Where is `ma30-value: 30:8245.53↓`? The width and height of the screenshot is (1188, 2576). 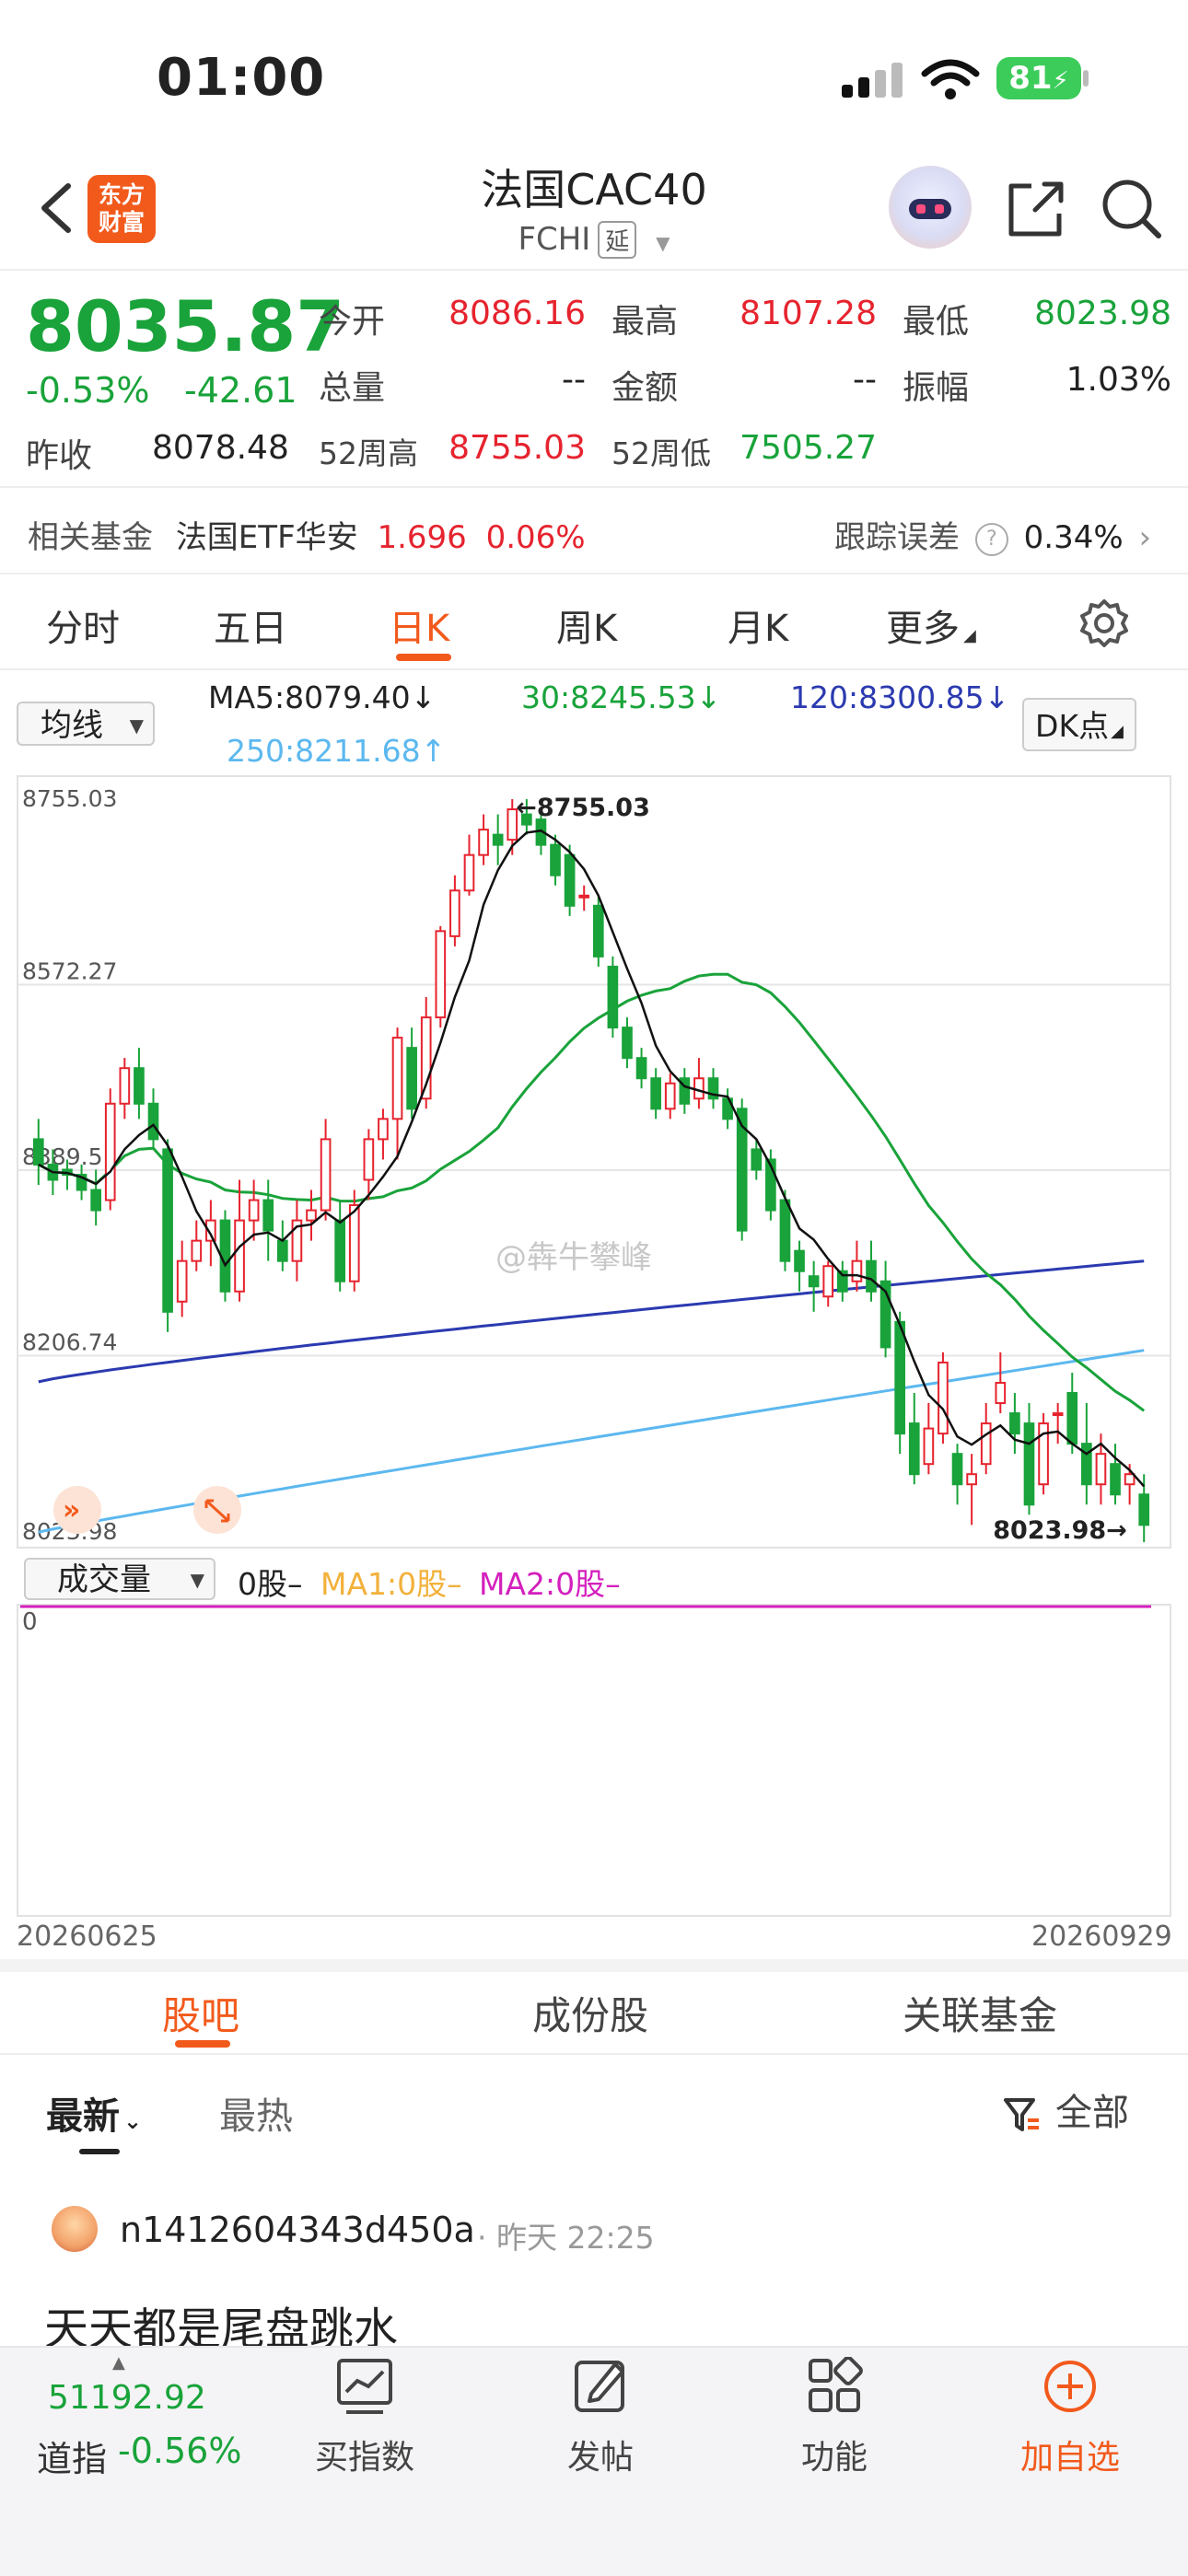 ma30-value: 30:8245.53↓ is located at coordinates (621, 697).